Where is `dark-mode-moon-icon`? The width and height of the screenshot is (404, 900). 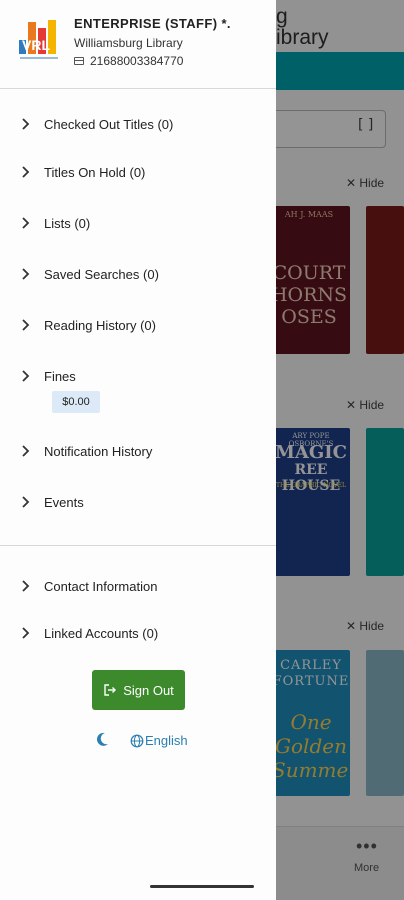 dark-mode-moon-icon is located at coordinates (103, 739).